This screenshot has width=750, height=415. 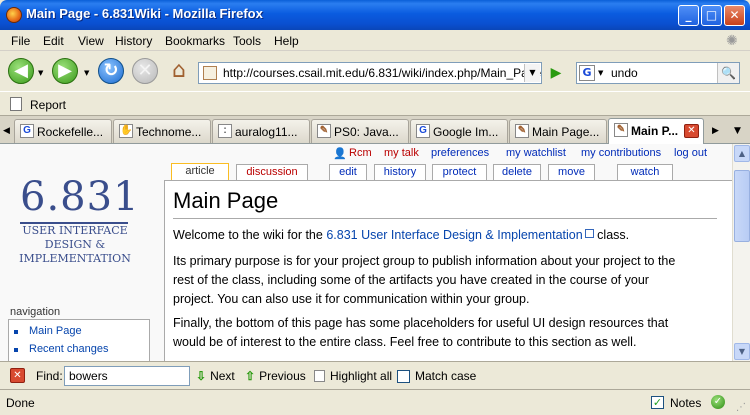 I want to click on forward-button: ▶, so click(x=65, y=71).